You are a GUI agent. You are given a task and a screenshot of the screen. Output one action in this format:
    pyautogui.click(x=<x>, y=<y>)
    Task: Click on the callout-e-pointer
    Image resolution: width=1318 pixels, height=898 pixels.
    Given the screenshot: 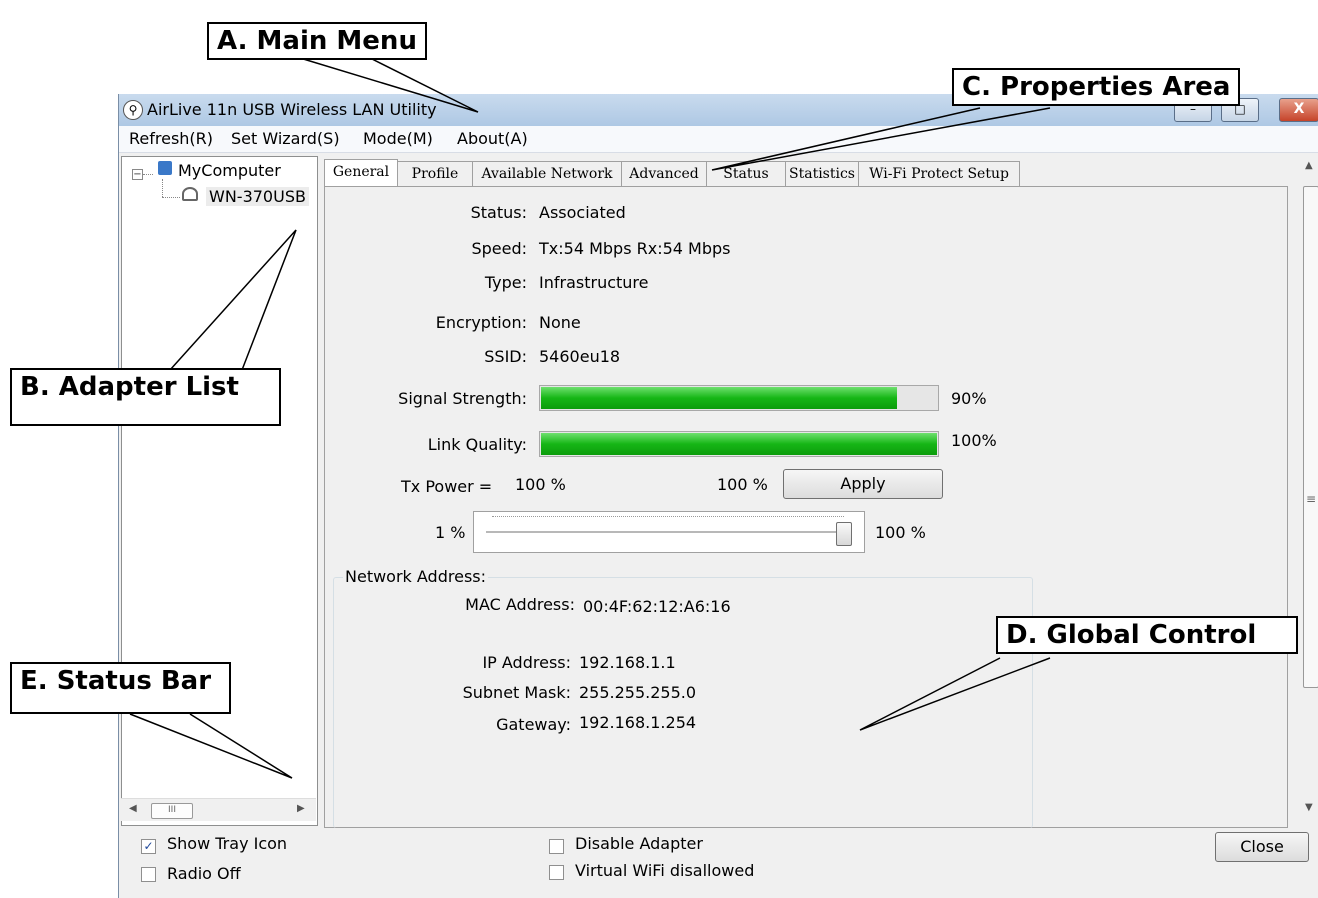 What is the action you would take?
    pyautogui.click(x=211, y=746)
    